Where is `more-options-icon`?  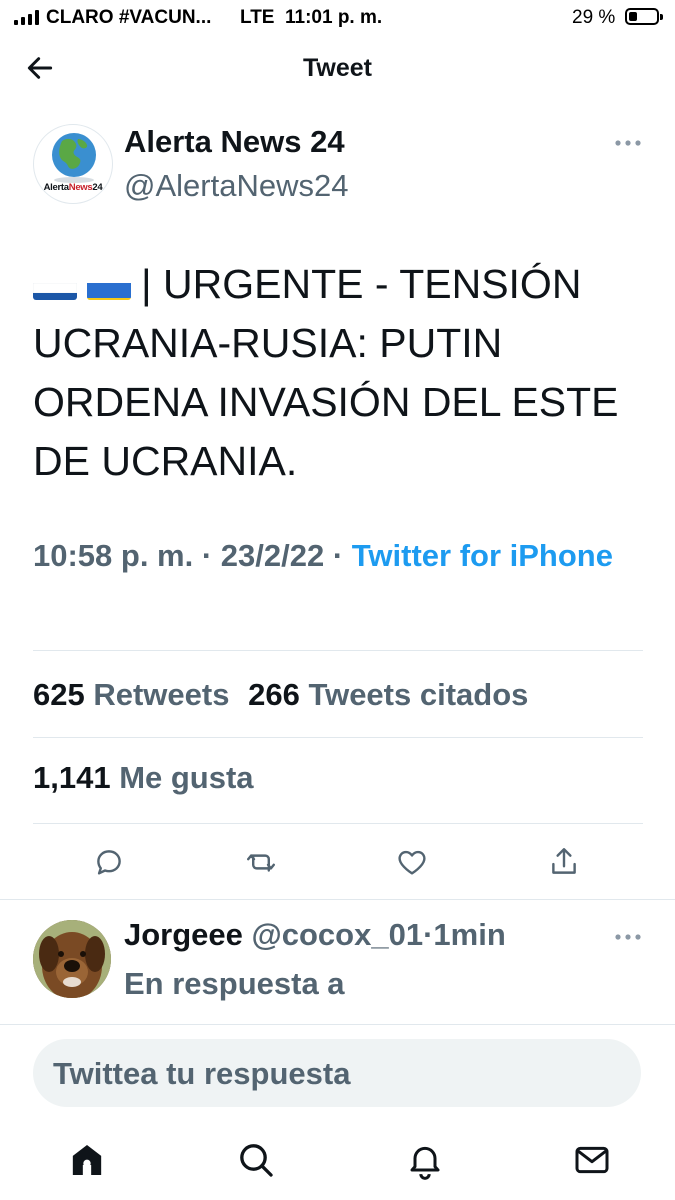
more-options-icon is located at coordinates (628, 143).